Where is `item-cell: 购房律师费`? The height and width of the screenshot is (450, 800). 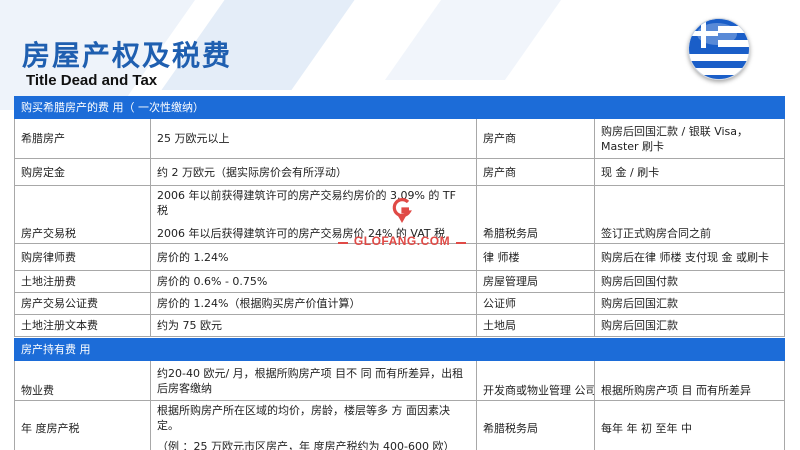
item-cell: 购房律师费 is located at coordinates (82, 257).